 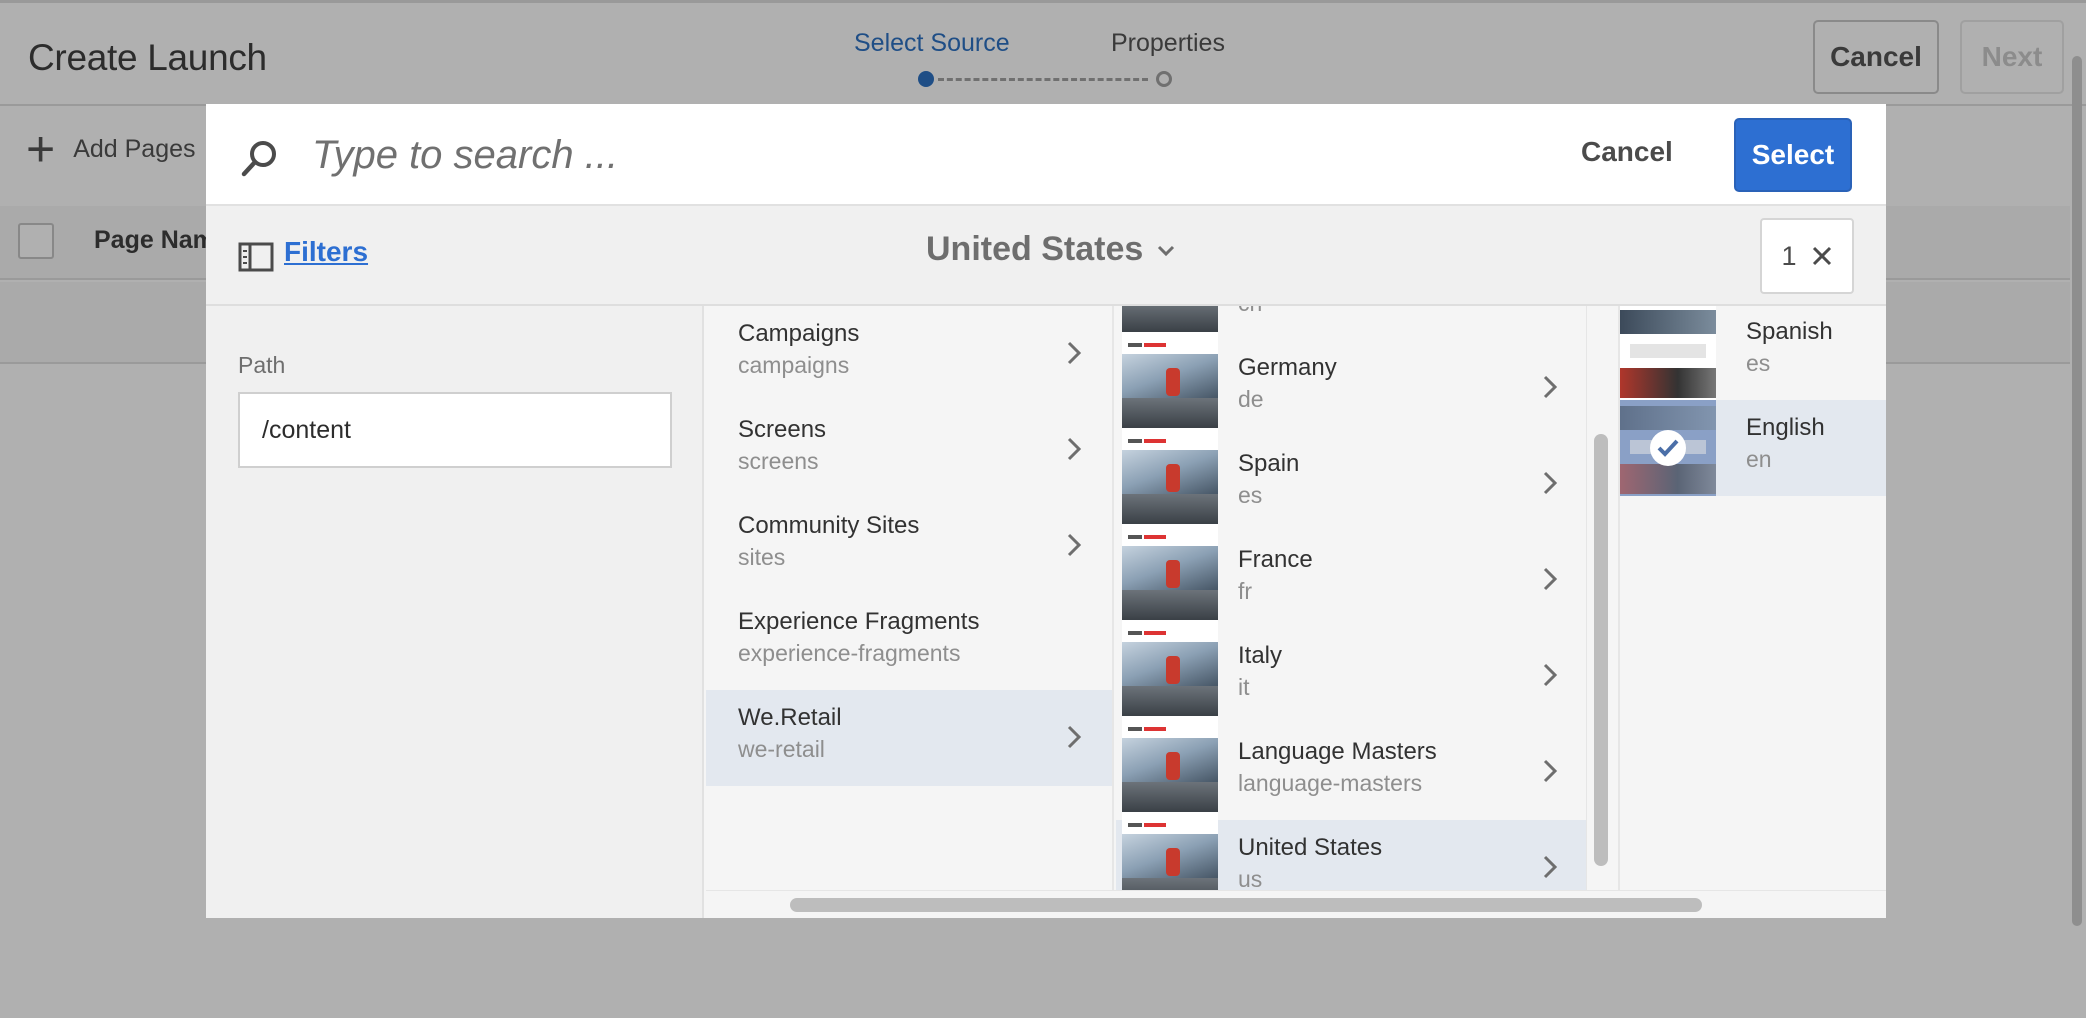 I want to click on item-title: English, so click(x=1785, y=427).